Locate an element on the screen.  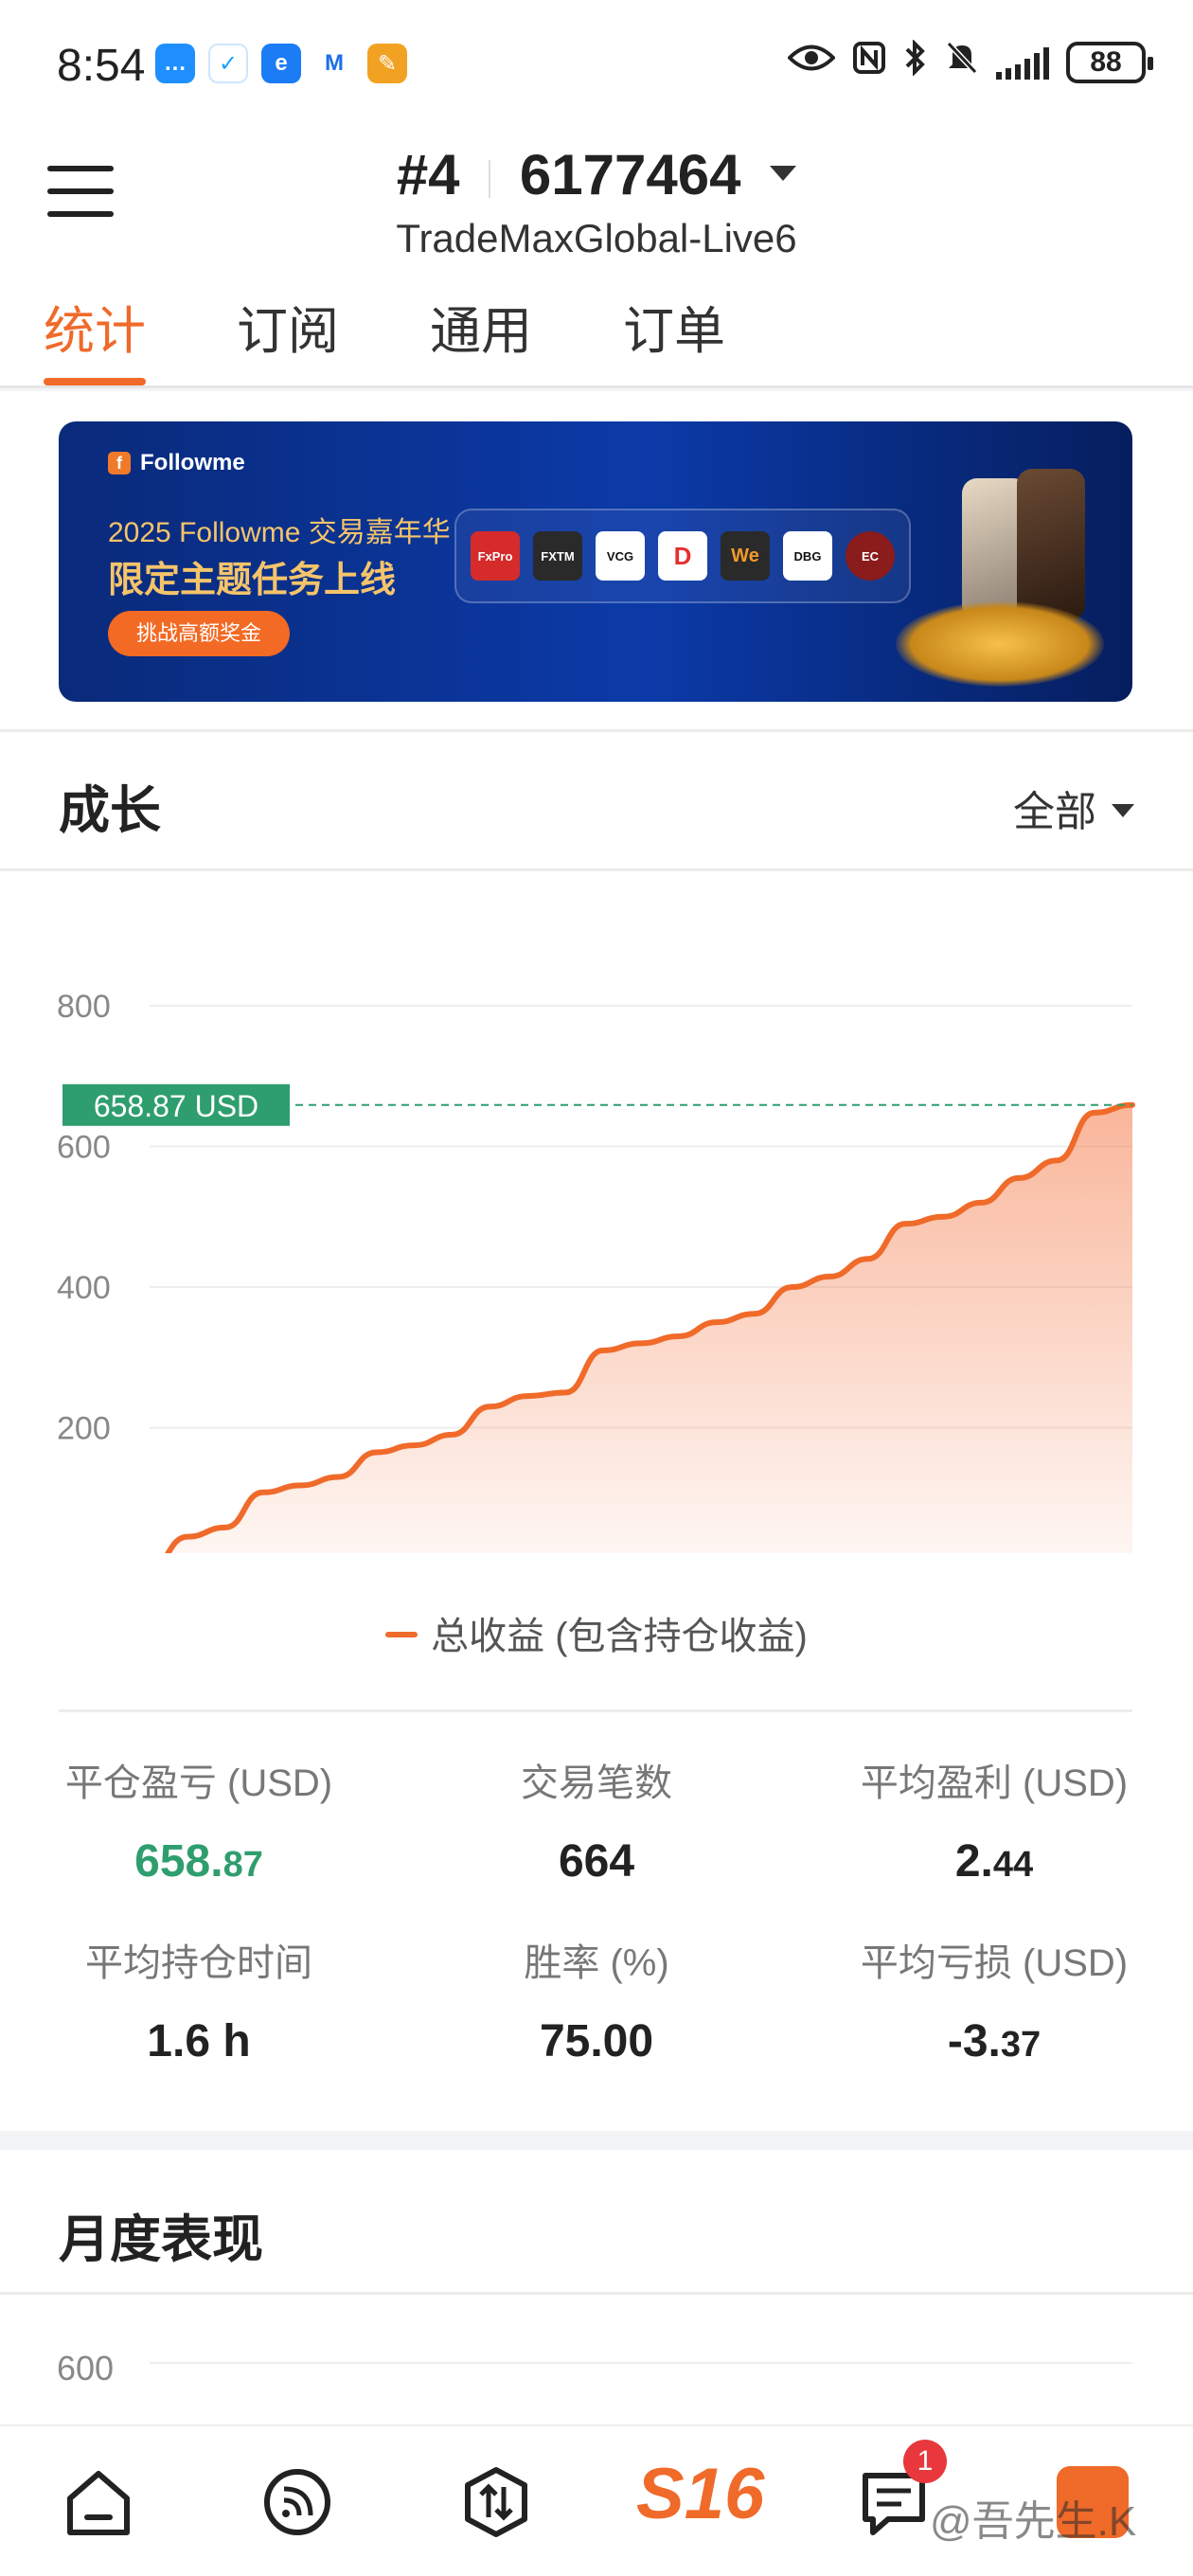
stat-avg-hold-time: 平均持仓时间 1.6 h is located at coordinates (199, 1999).